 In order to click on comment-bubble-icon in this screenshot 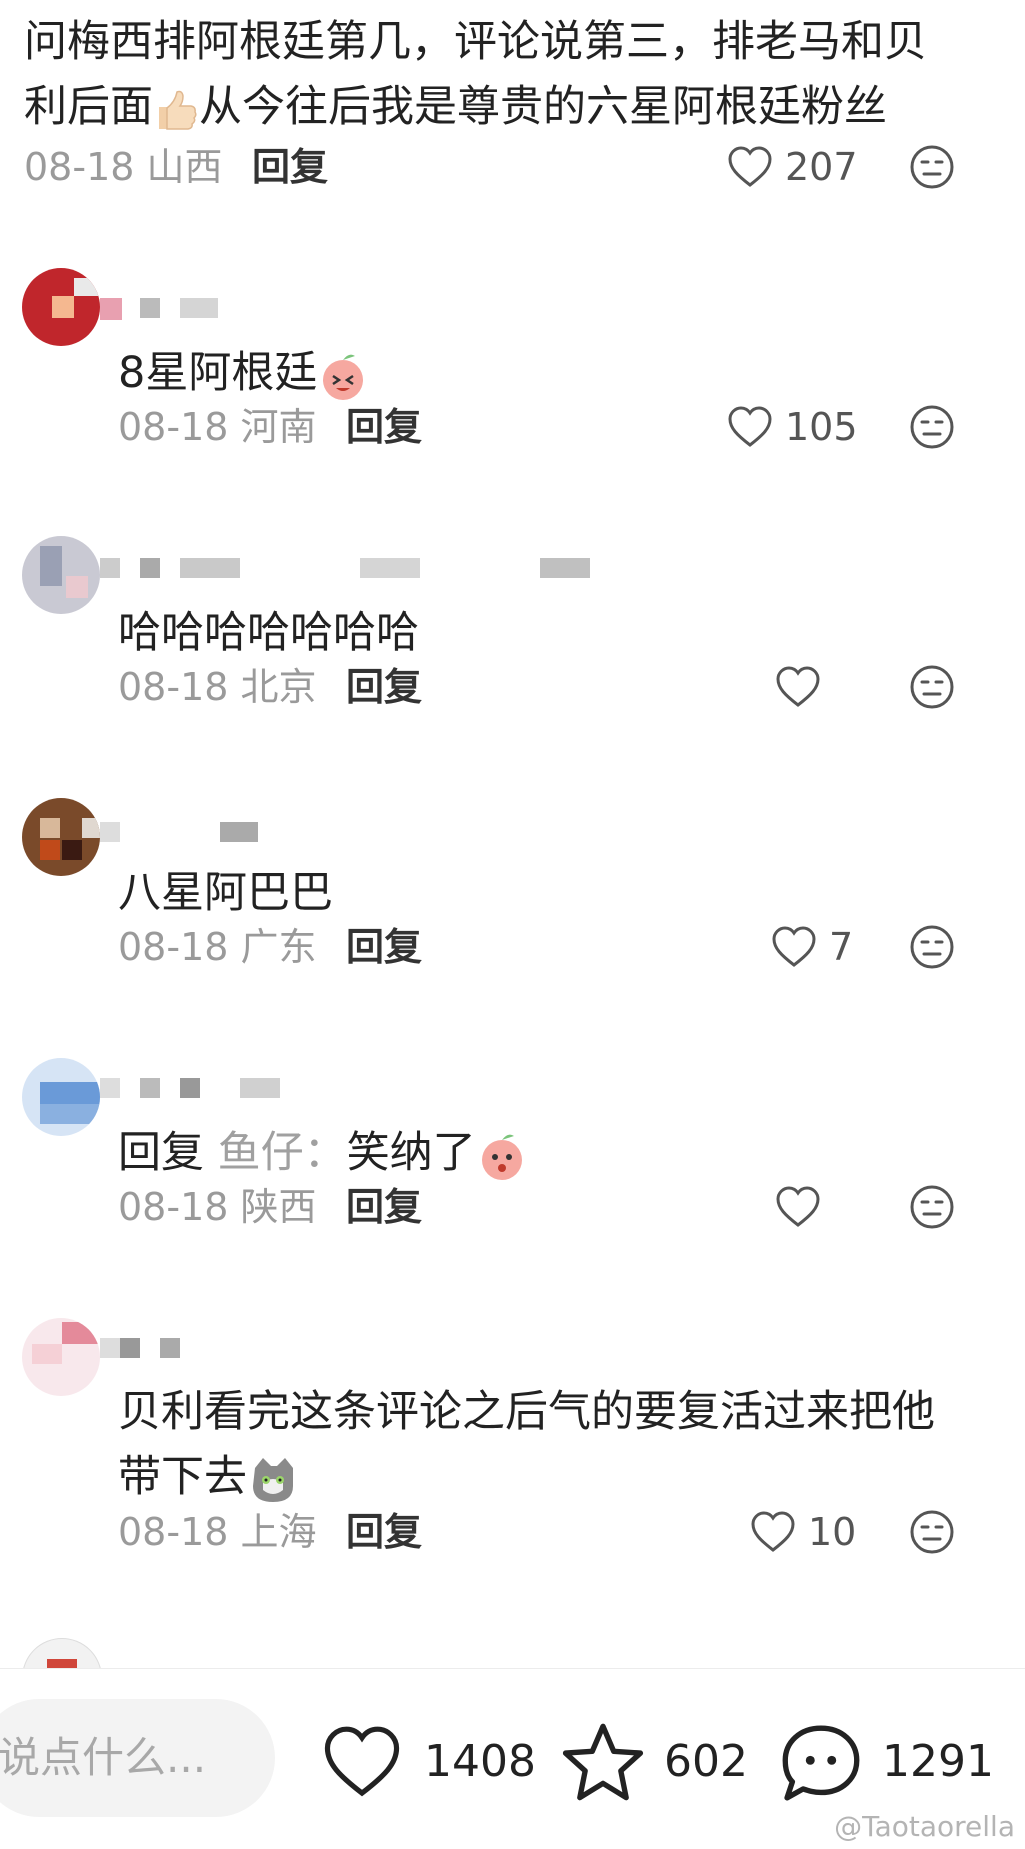, I will do `click(821, 1763)`.